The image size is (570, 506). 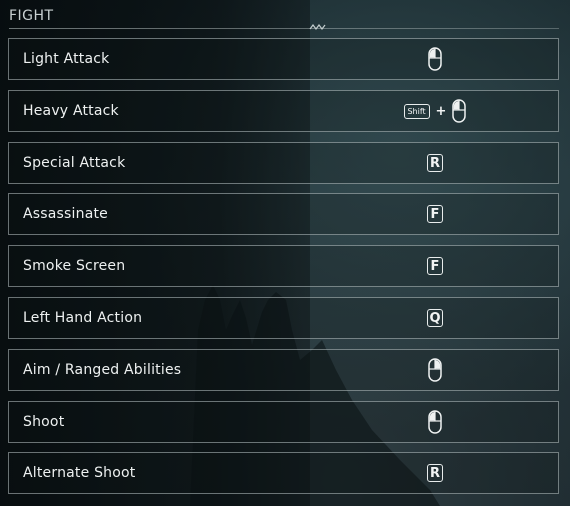 I want to click on action-label: Light Attack, so click(x=66, y=59).